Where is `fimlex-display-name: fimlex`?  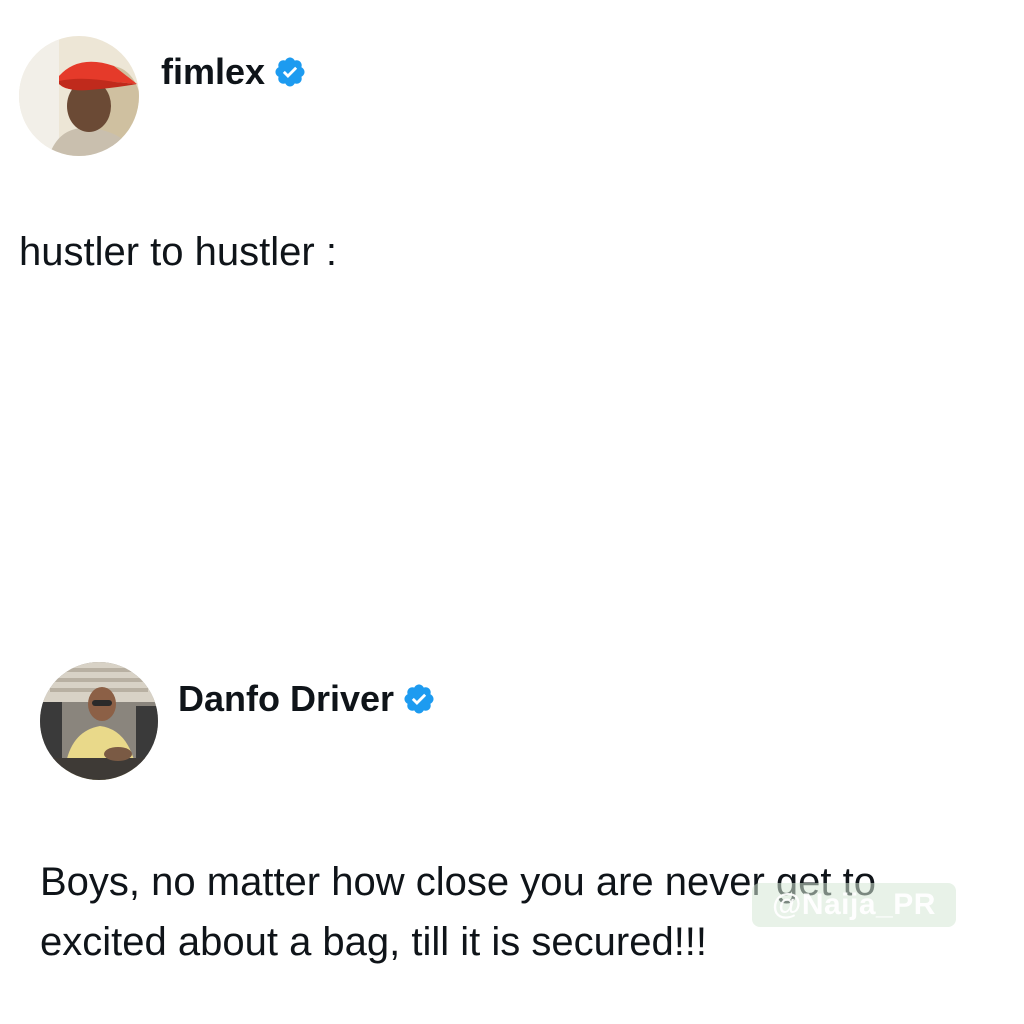 fimlex-display-name: fimlex is located at coordinates (234, 72).